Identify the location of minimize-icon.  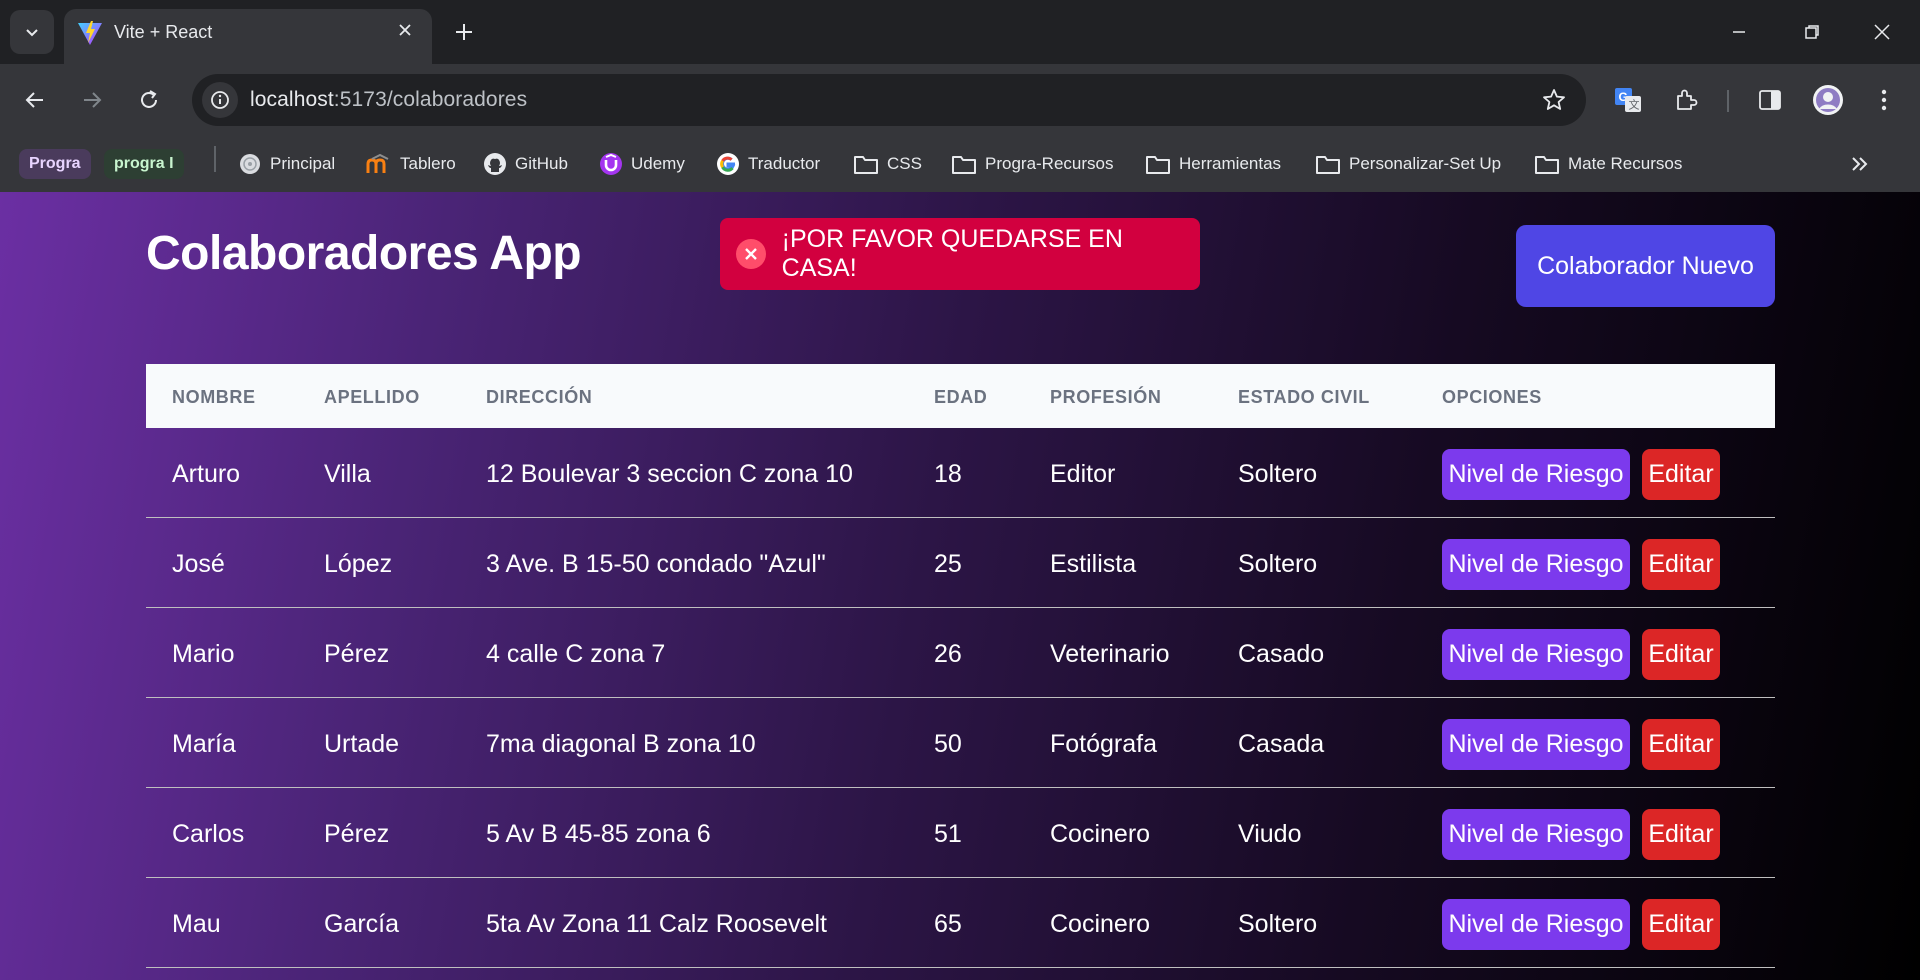
(1739, 32).